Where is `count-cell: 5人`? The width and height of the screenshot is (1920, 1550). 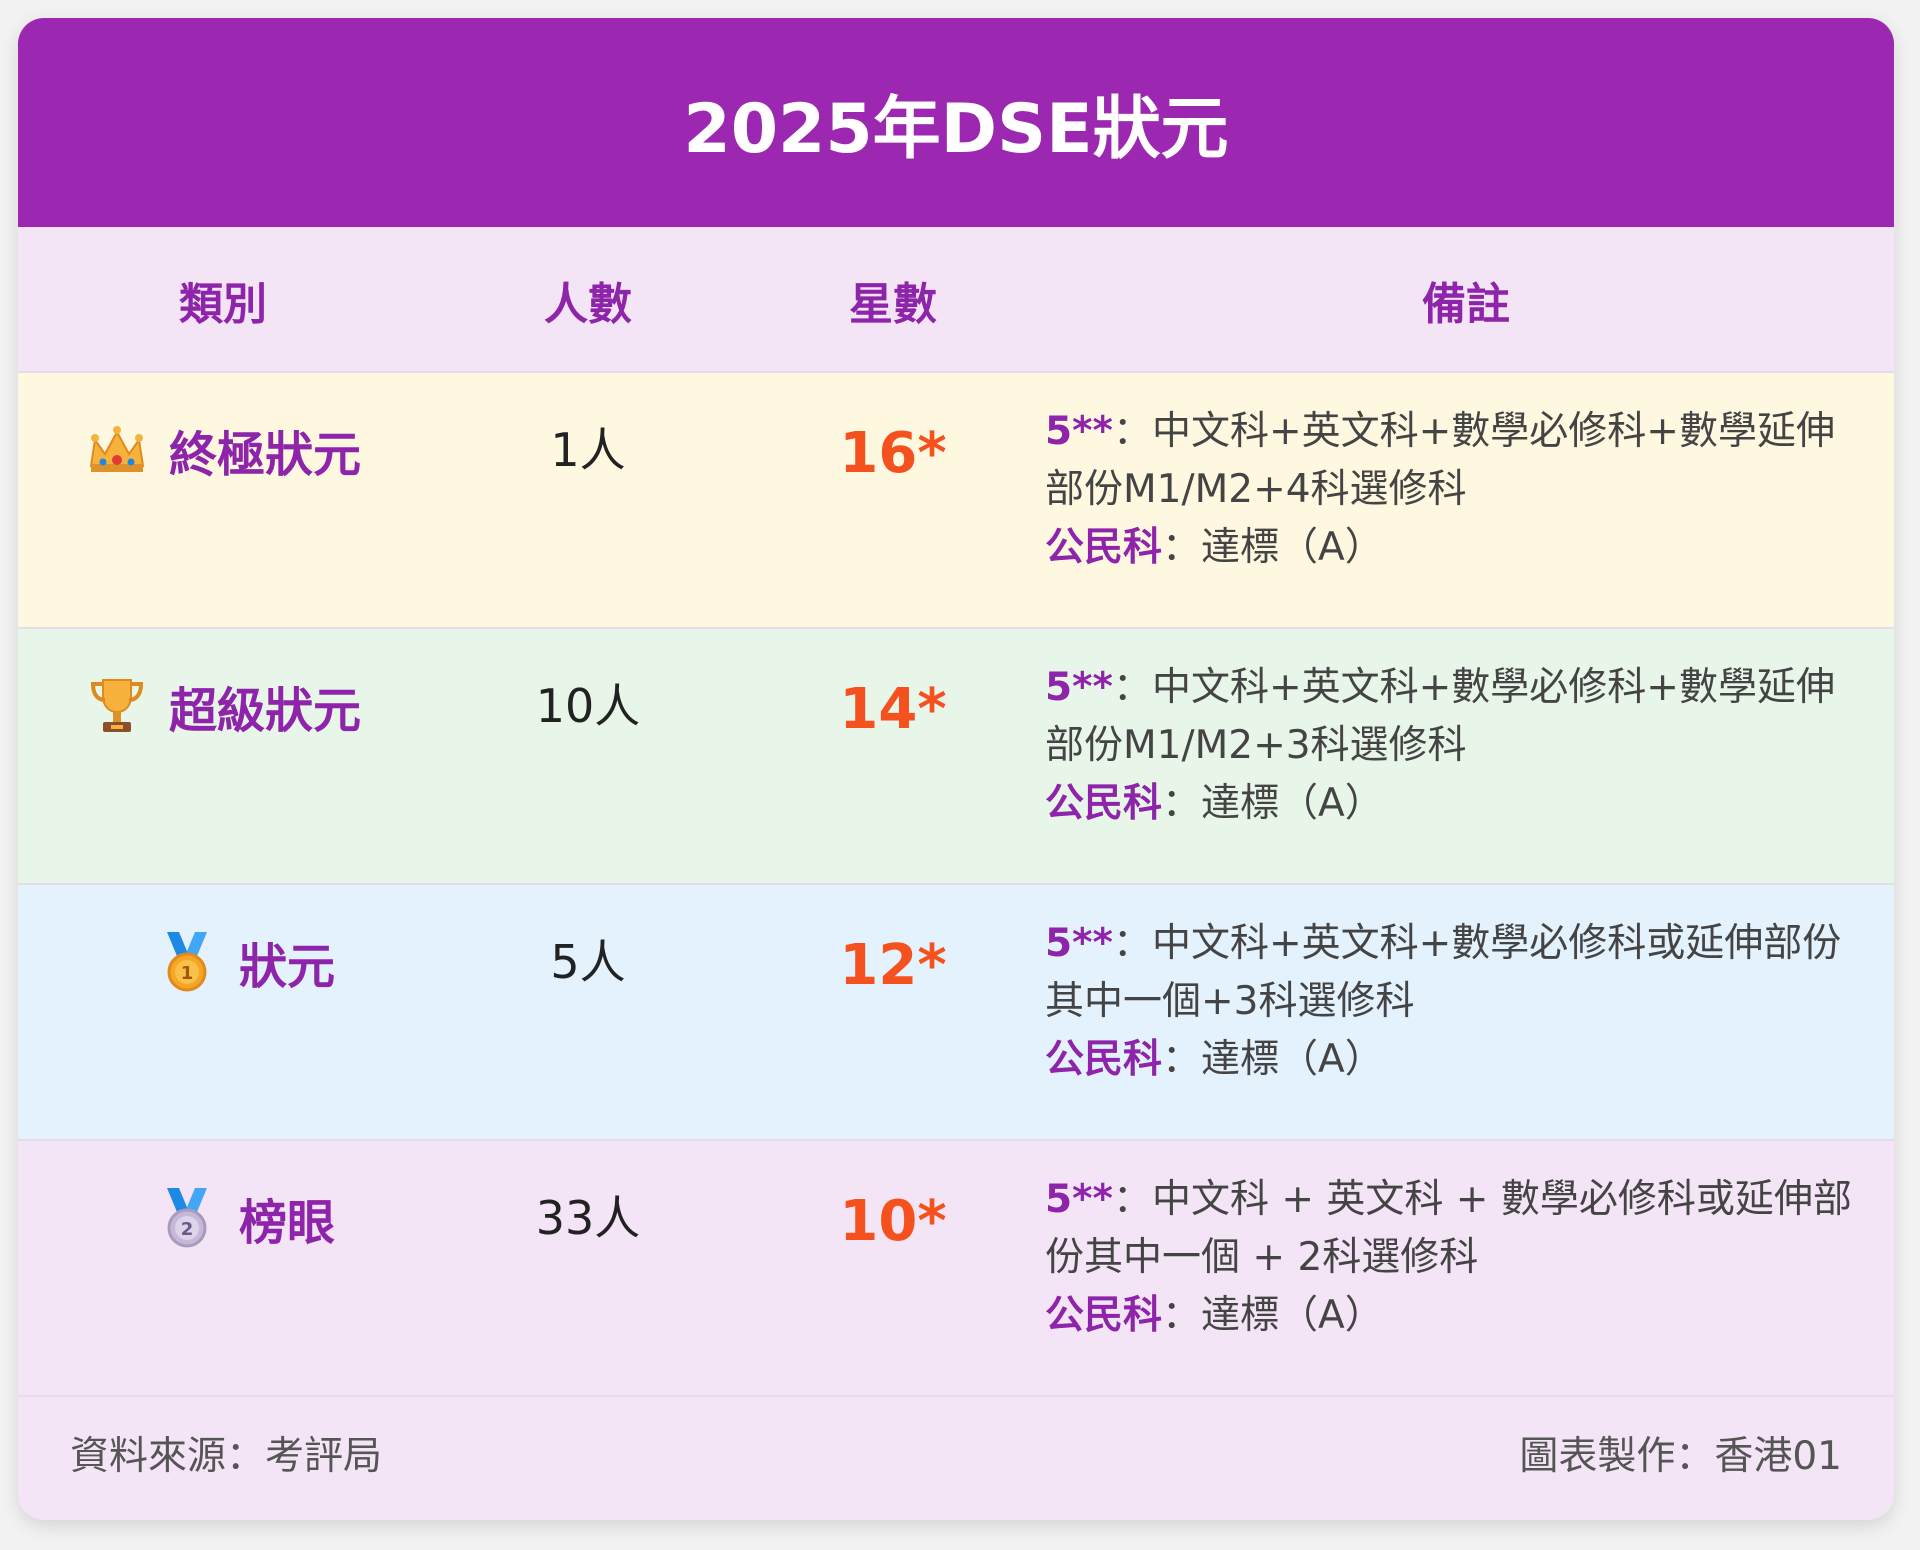 count-cell: 5人 is located at coordinates (588, 962).